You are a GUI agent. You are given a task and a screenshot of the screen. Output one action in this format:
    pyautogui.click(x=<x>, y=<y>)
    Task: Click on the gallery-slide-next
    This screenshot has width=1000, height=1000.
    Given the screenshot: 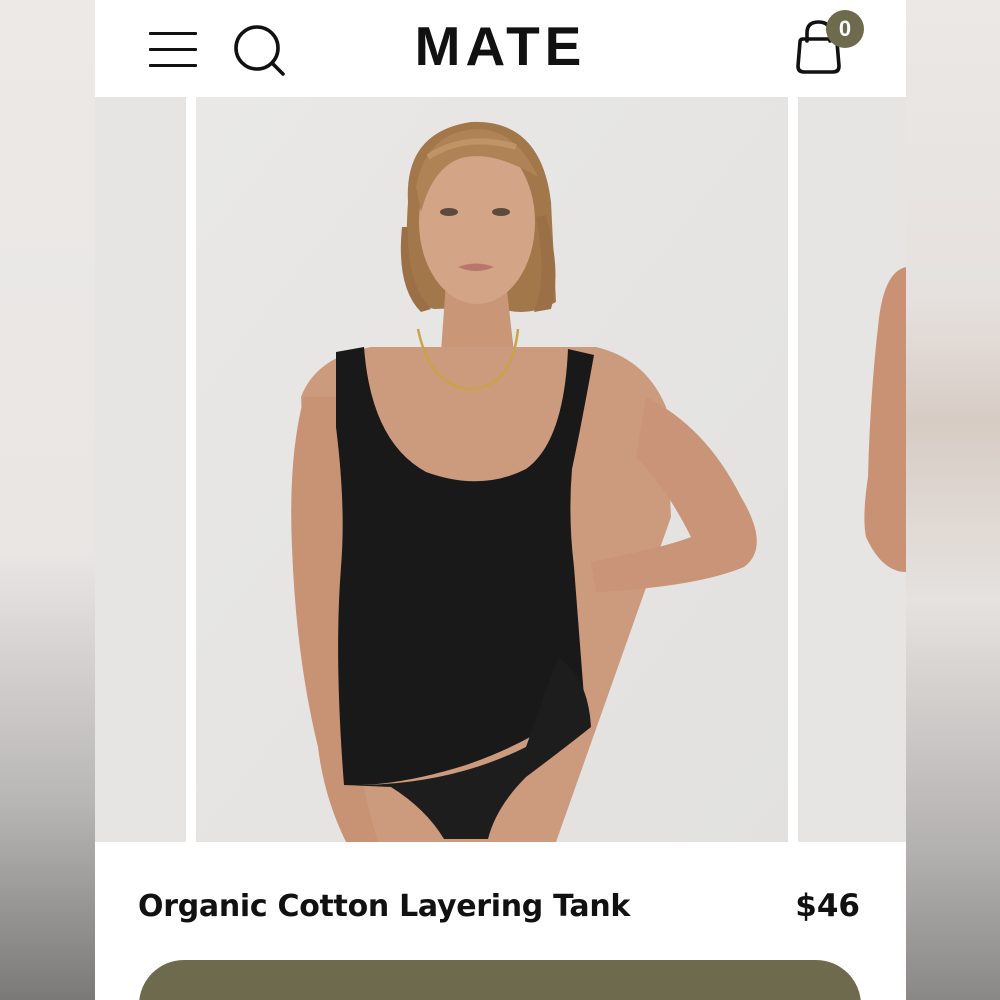 What is the action you would take?
    pyautogui.click(x=852, y=469)
    